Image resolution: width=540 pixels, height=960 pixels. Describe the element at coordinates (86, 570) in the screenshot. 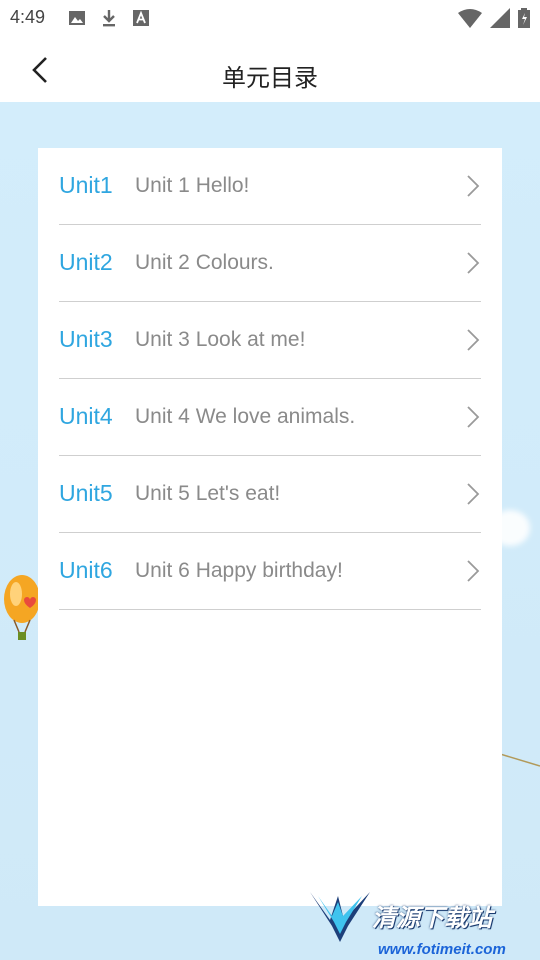

I see `unit-code: Unit6` at that location.